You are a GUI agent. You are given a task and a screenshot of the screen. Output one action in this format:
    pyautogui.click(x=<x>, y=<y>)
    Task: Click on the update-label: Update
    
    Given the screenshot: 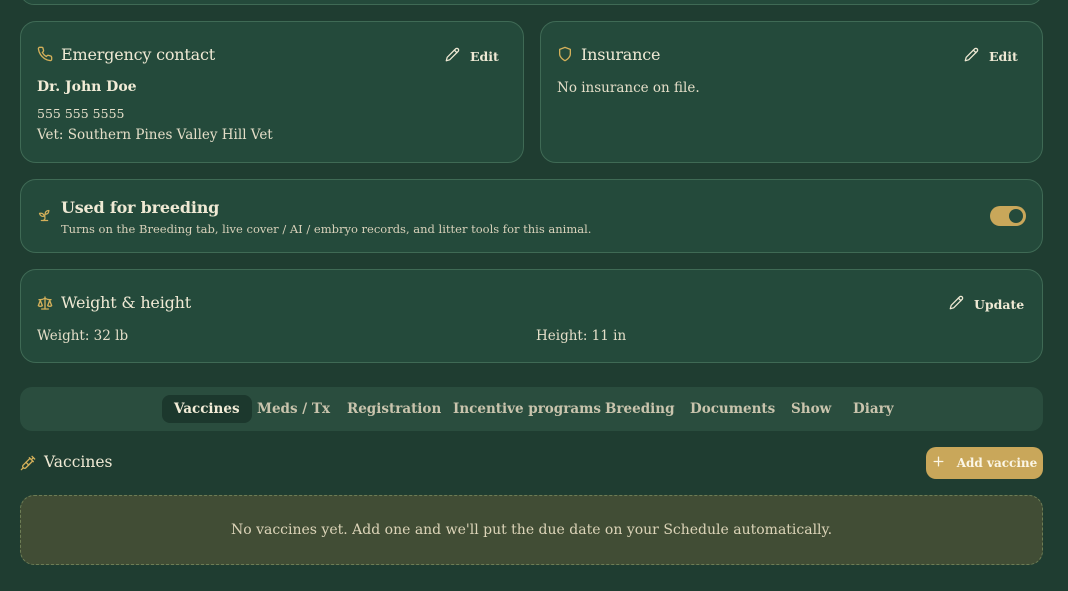 What is the action you would take?
    pyautogui.click(x=999, y=304)
    